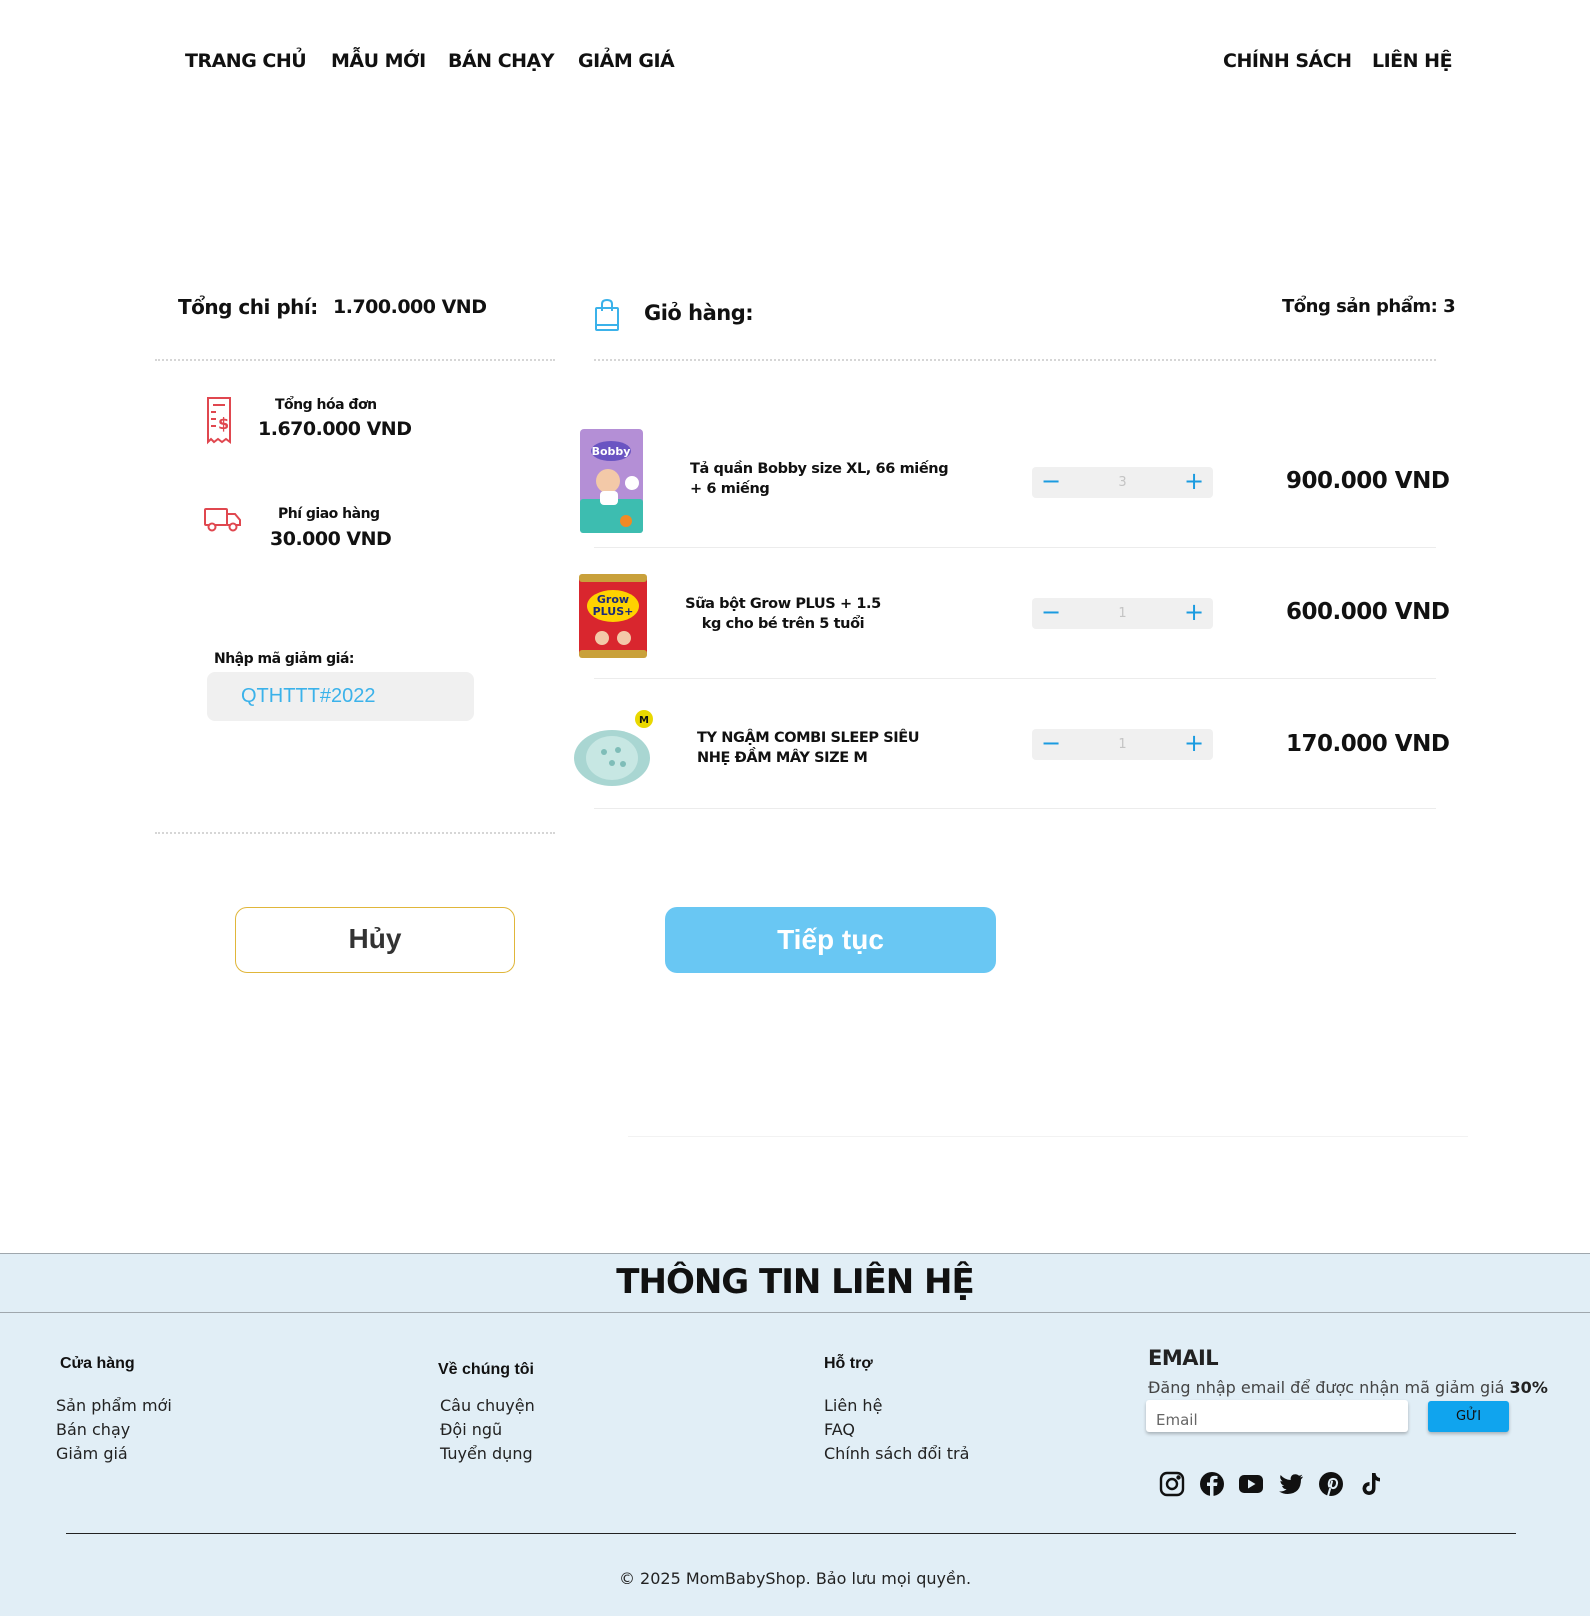  What do you see at coordinates (644, 720) in the screenshot?
I see `svg-text: M` at bounding box center [644, 720].